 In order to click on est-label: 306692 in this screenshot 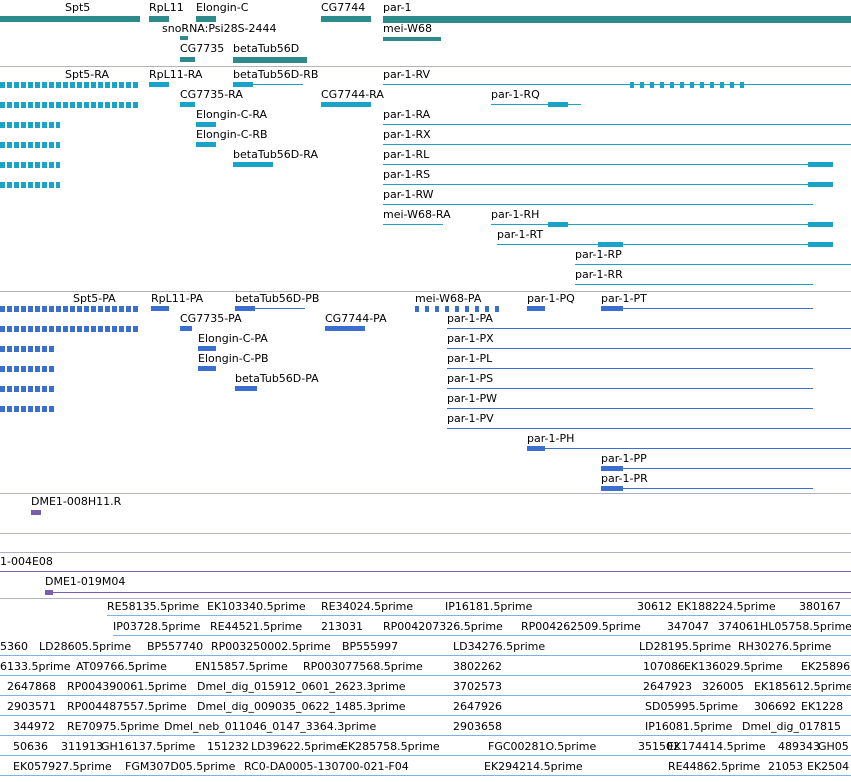, I will do `click(775, 707)`.